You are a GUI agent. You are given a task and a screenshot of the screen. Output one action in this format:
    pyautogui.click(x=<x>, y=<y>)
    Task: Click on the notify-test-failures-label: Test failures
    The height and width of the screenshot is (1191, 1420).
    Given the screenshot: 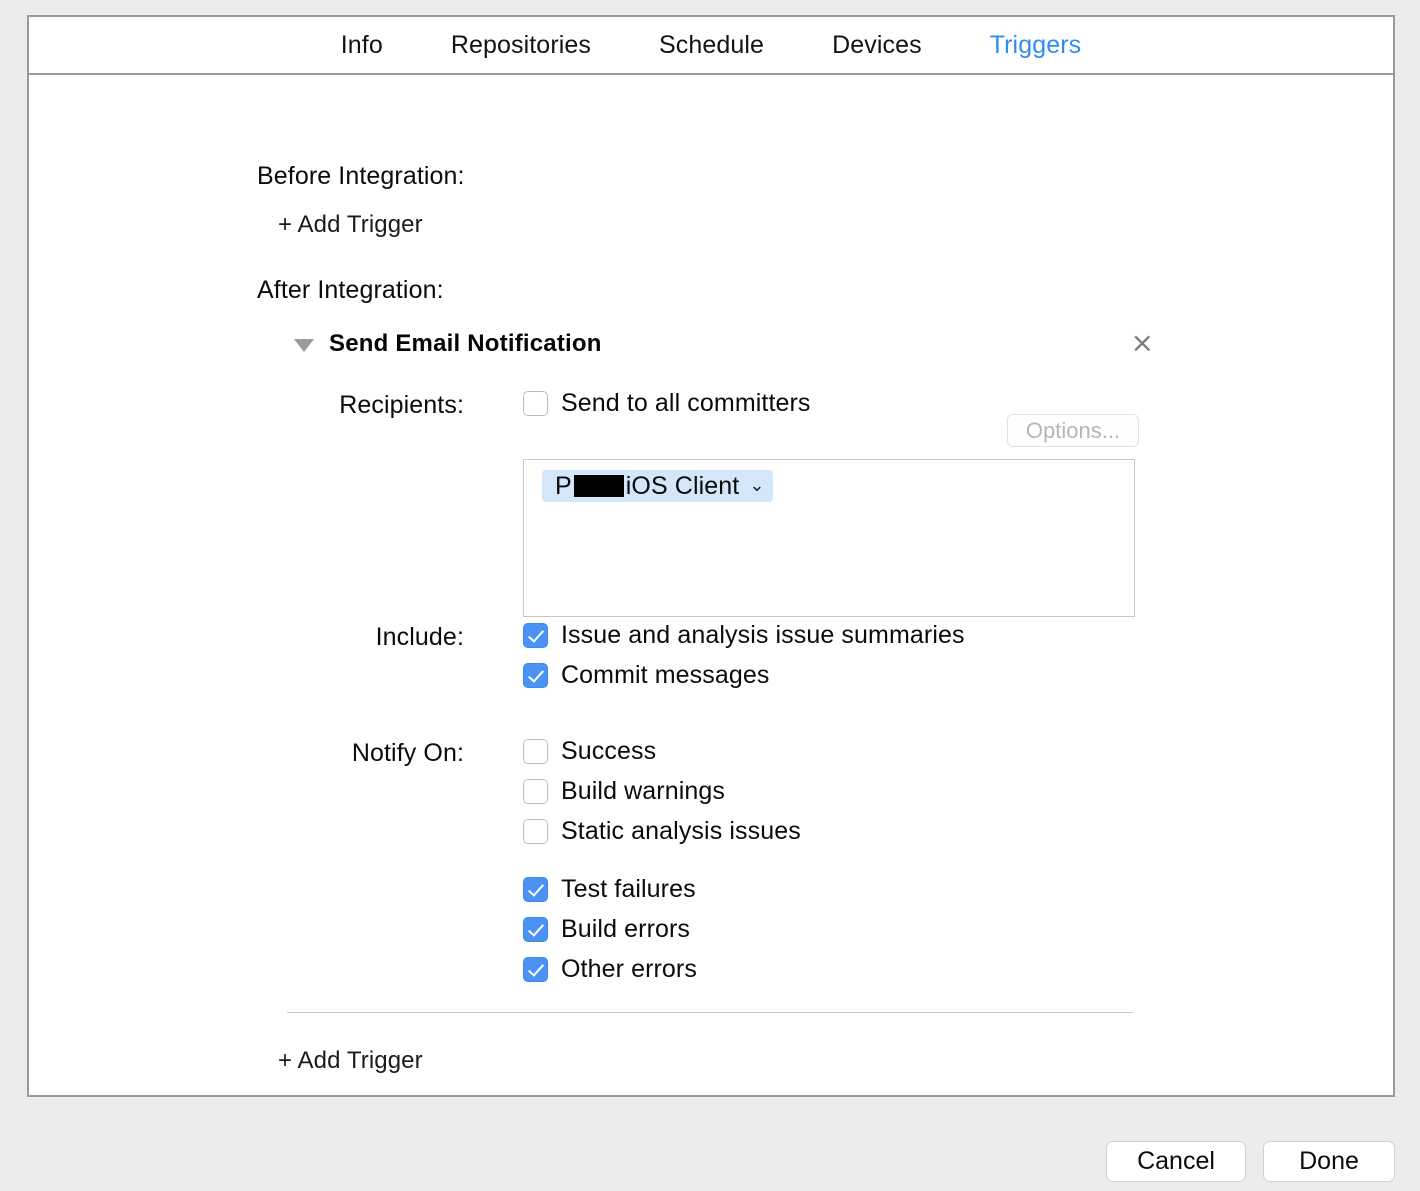 What is the action you would take?
    pyautogui.click(x=628, y=888)
    